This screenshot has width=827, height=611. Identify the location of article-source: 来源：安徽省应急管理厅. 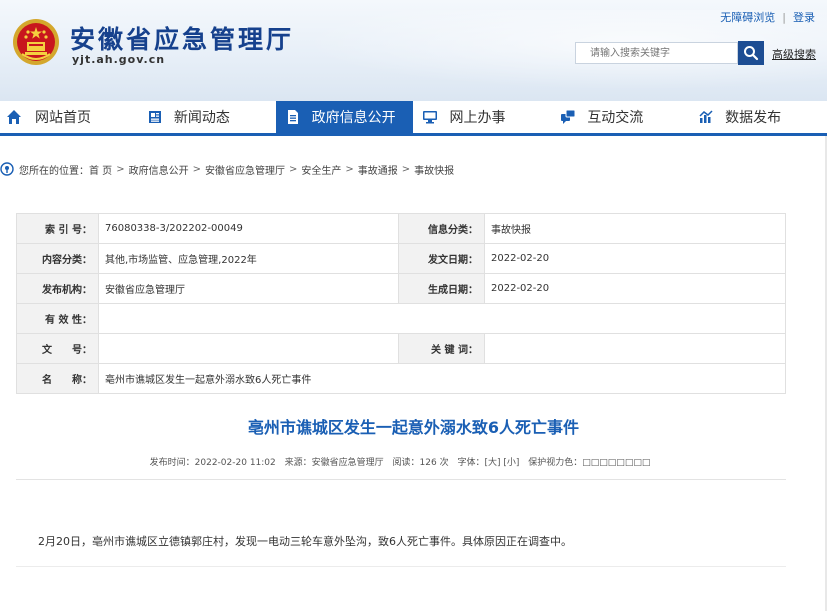
(334, 463).